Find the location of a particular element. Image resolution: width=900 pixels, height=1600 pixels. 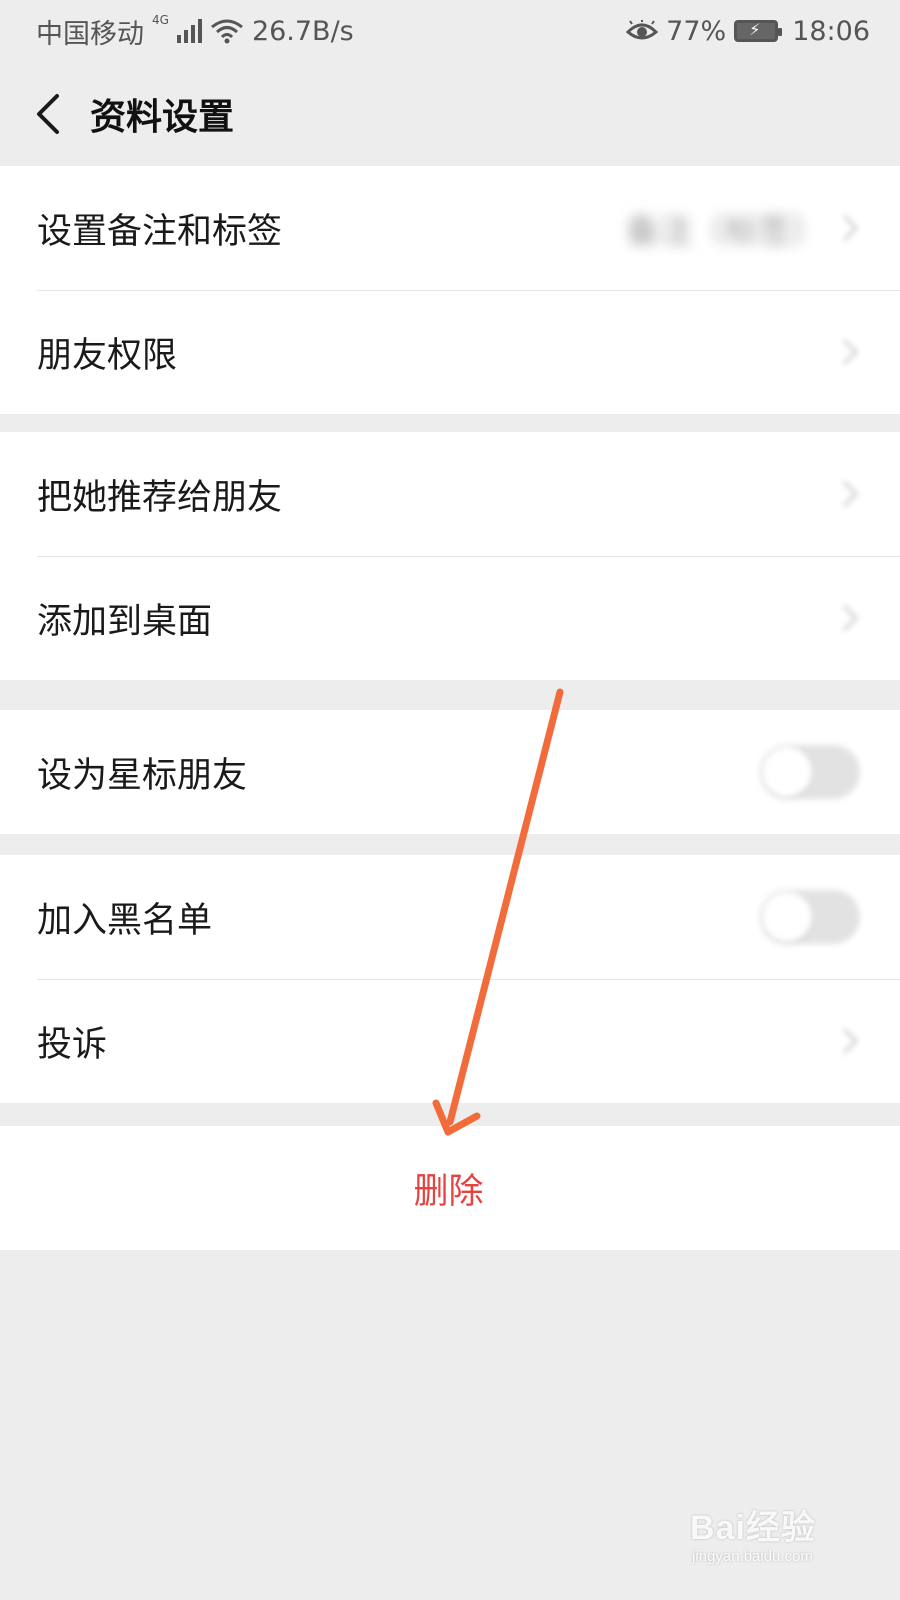

back-button is located at coordinates (48, 114).